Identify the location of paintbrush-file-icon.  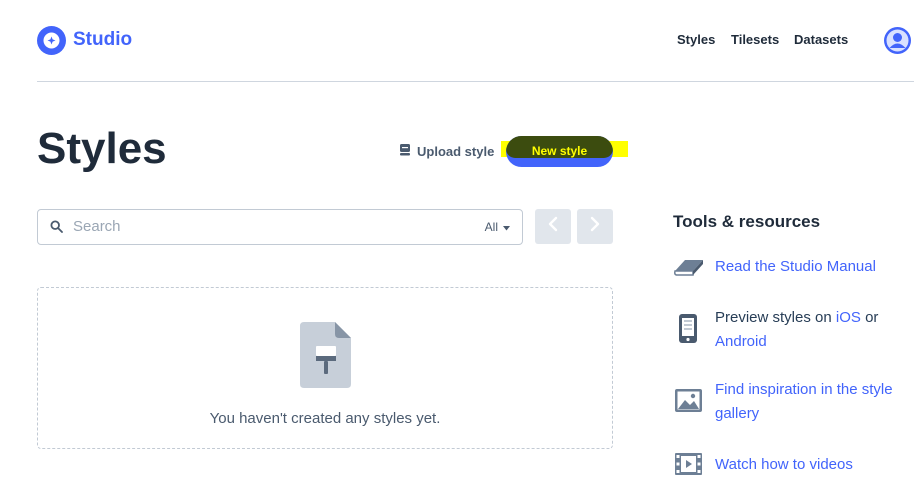
(325, 357).